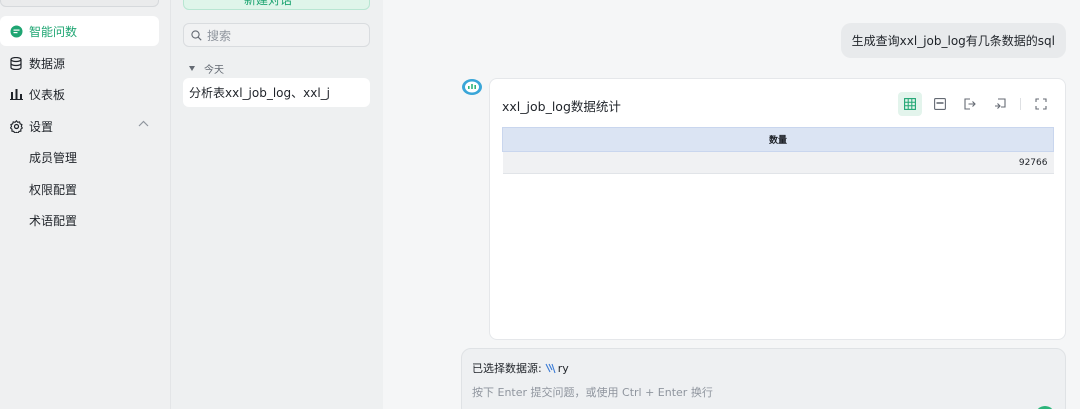  Describe the element at coordinates (79, 63) in the screenshot. I see `sidebar-item-datasource: 数据源` at that location.